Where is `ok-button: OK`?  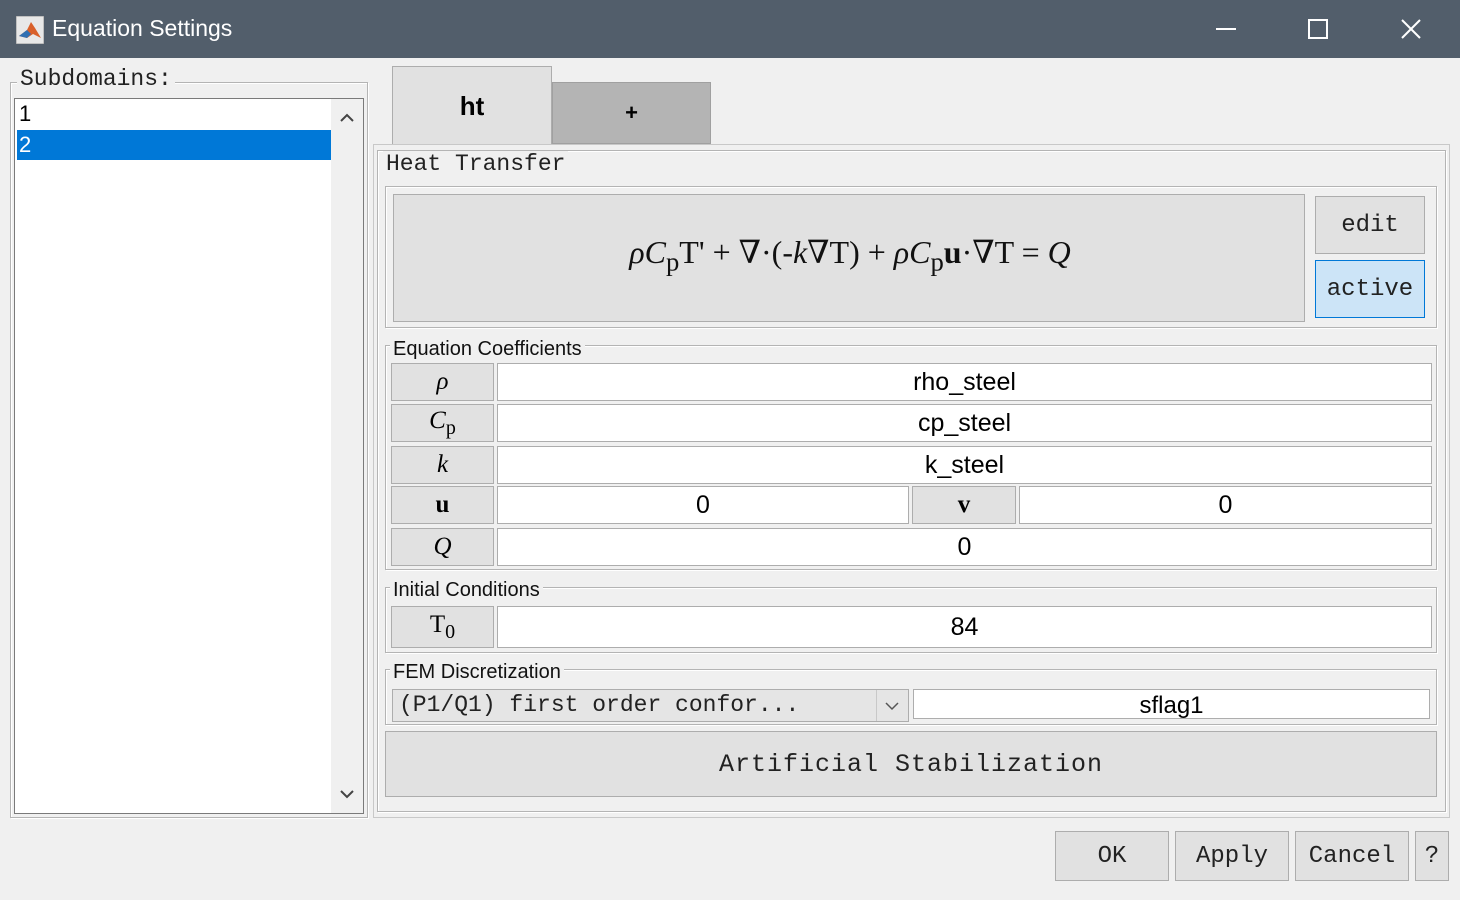
ok-button: OK is located at coordinates (1112, 856).